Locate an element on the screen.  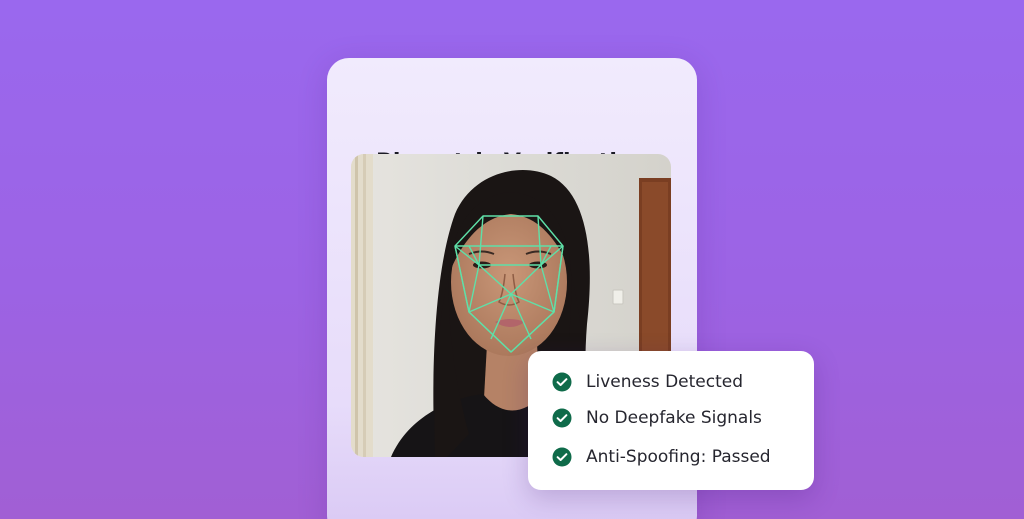
check-item-label: No Deepfake Signals is located at coordinates (674, 418).